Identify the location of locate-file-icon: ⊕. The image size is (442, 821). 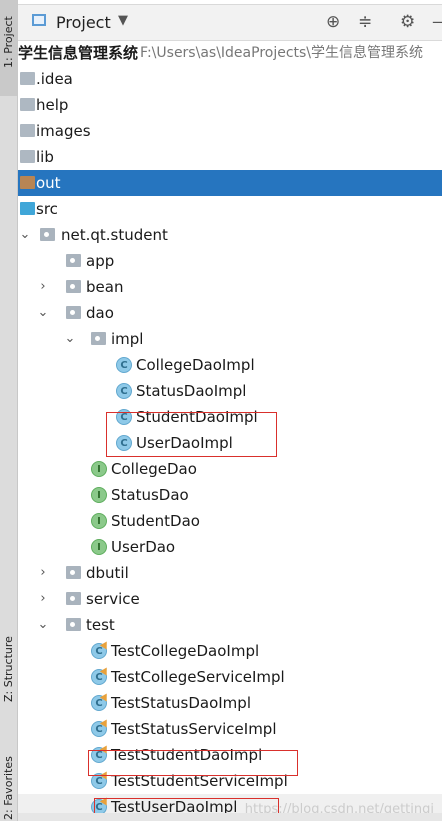
(333, 22).